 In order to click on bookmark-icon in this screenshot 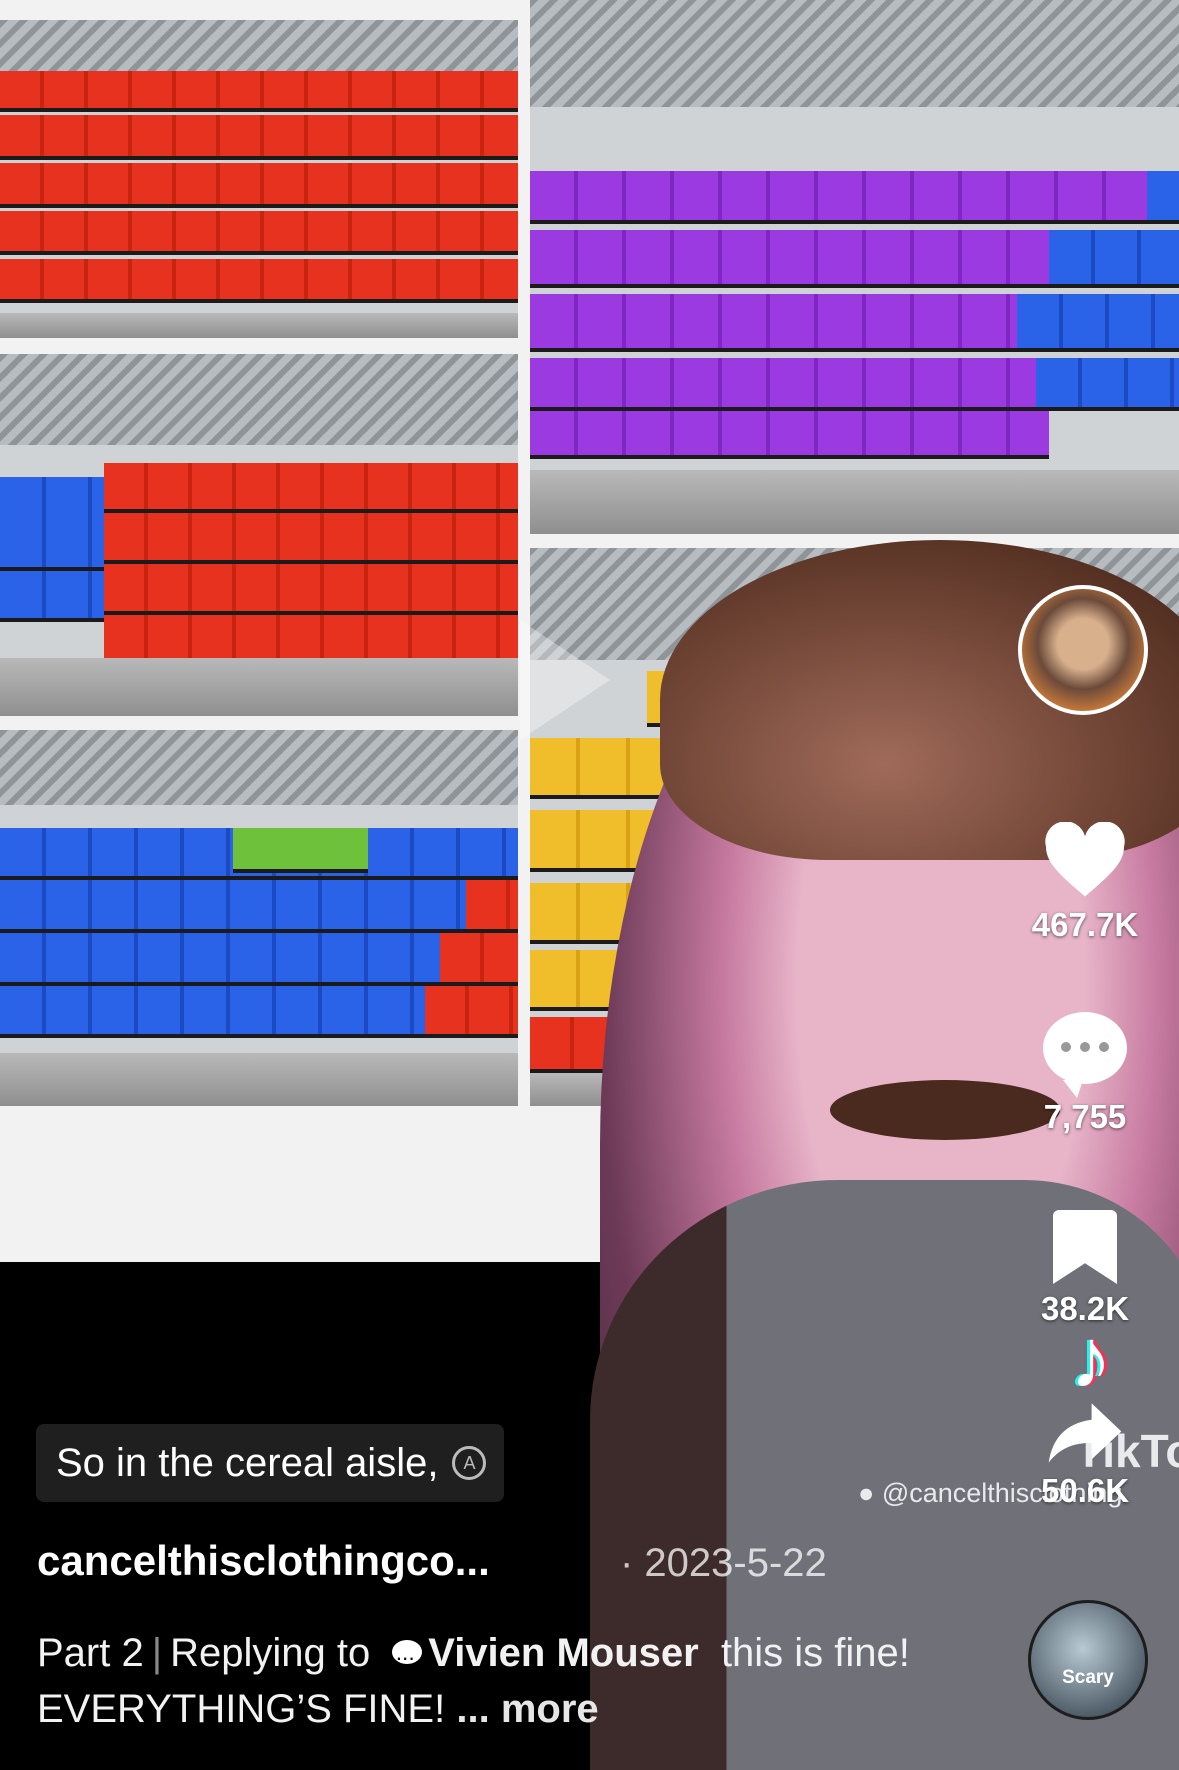, I will do `click(1085, 1247)`.